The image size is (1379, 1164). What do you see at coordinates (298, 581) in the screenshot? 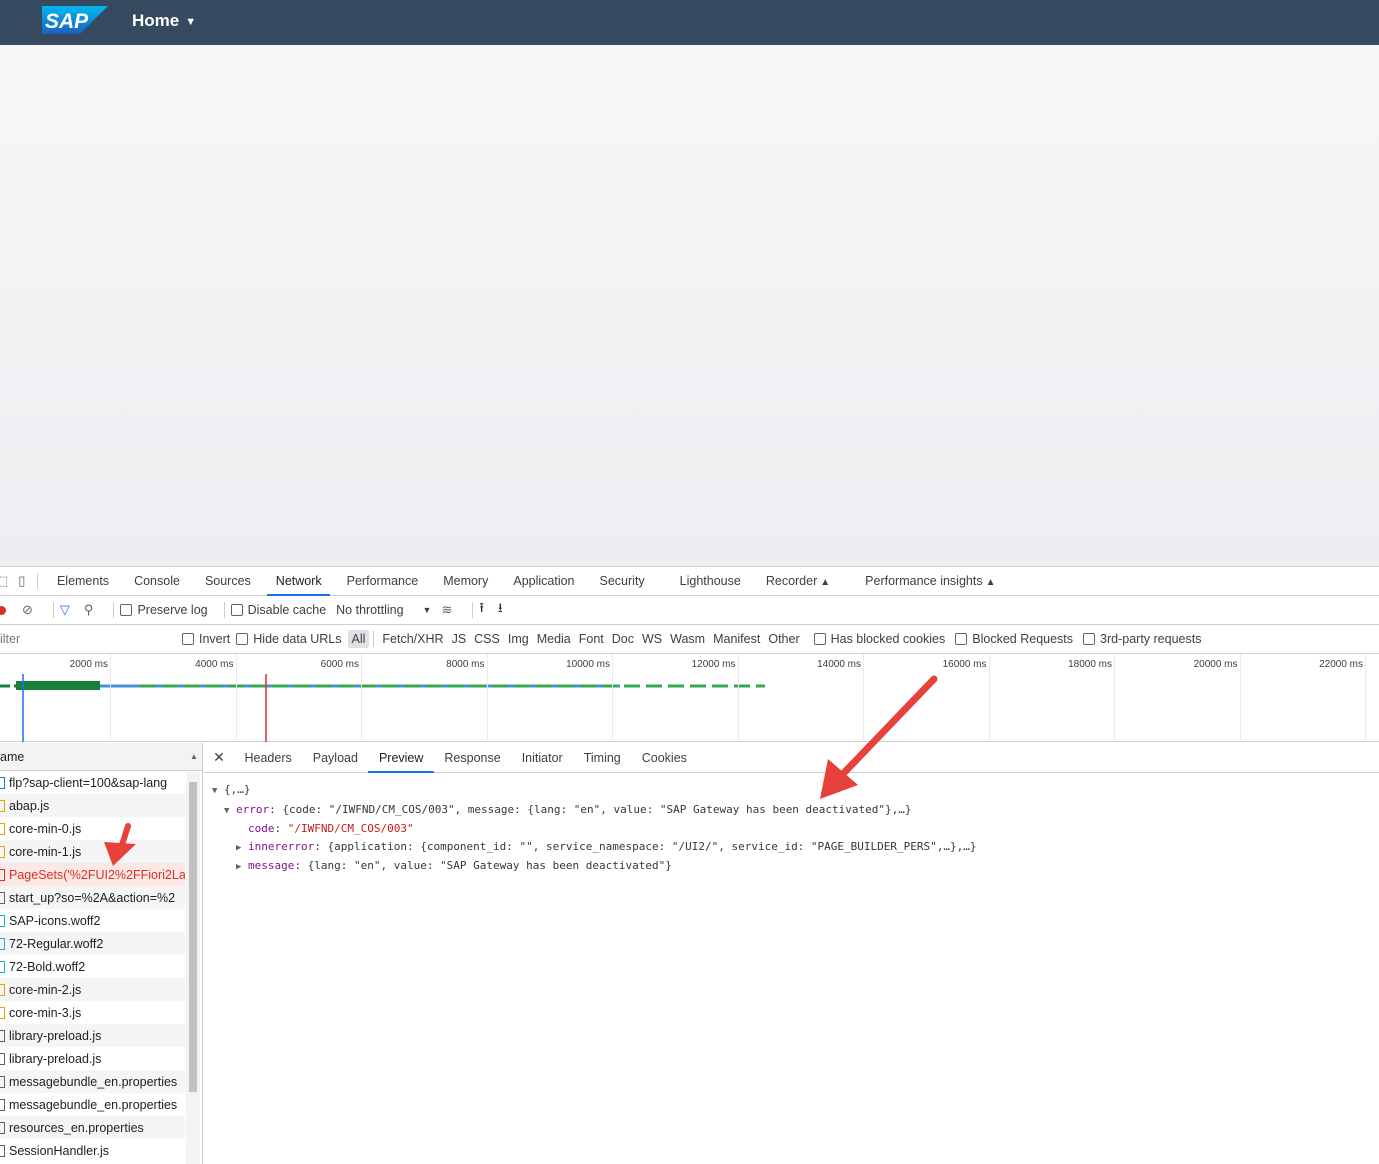
I see `tab-network: Network` at bounding box center [298, 581].